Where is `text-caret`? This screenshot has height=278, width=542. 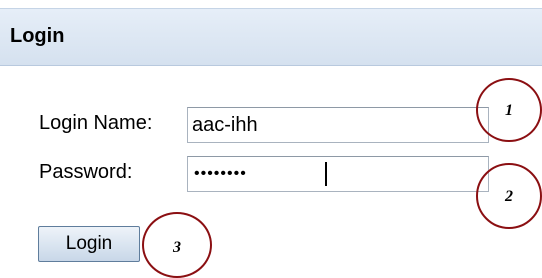
text-caret is located at coordinates (326, 174).